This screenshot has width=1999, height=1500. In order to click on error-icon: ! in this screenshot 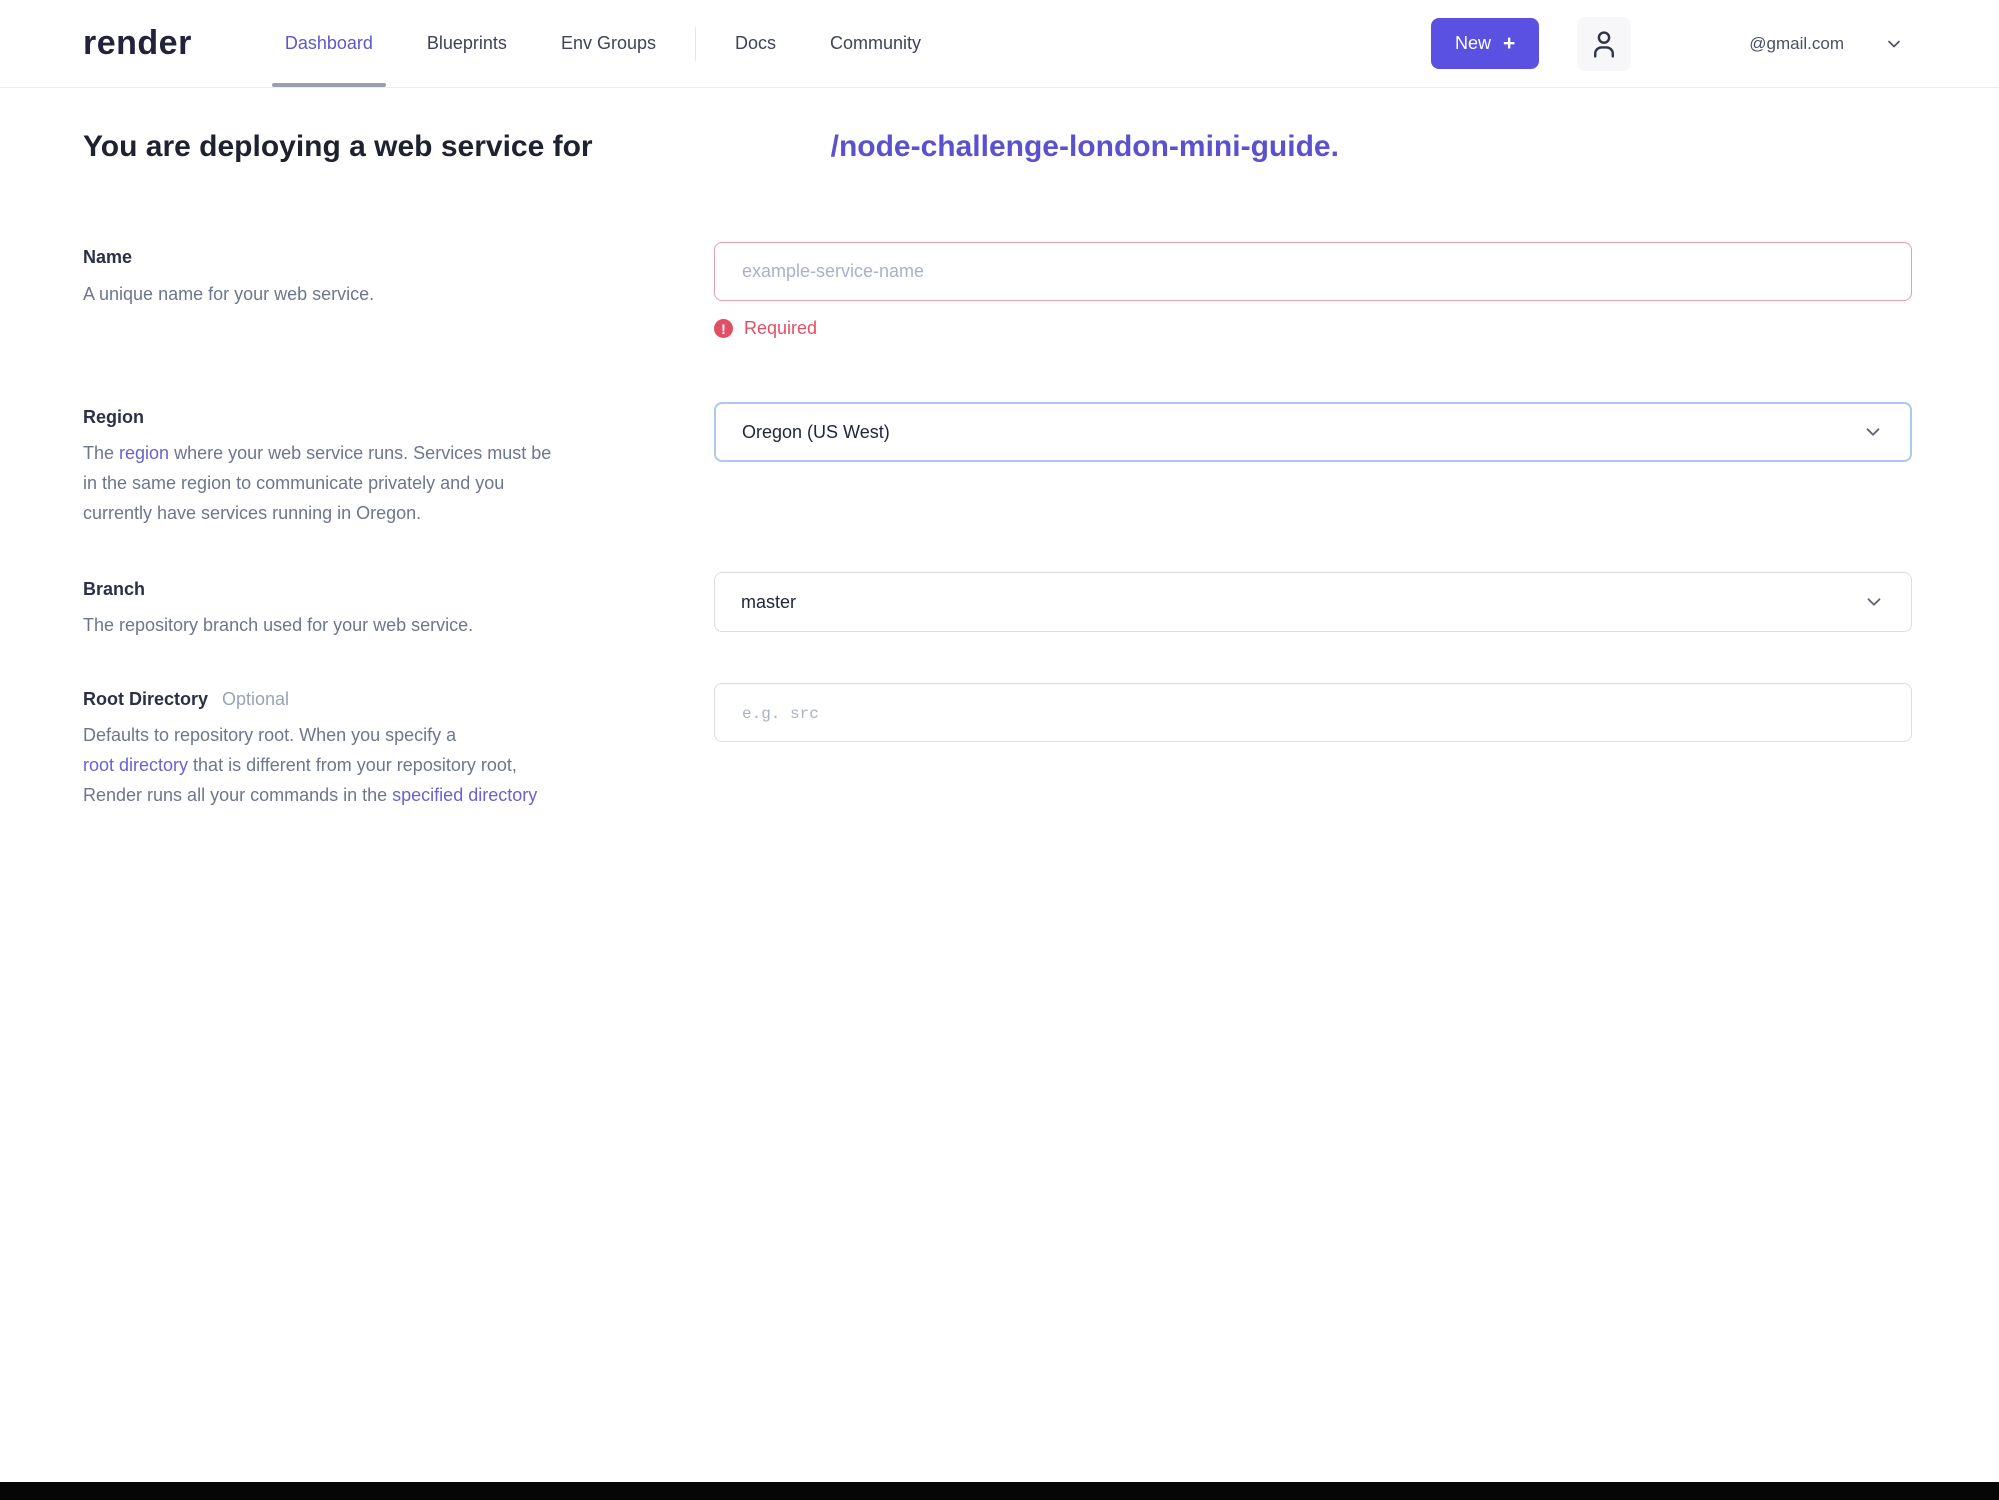, I will do `click(723, 328)`.